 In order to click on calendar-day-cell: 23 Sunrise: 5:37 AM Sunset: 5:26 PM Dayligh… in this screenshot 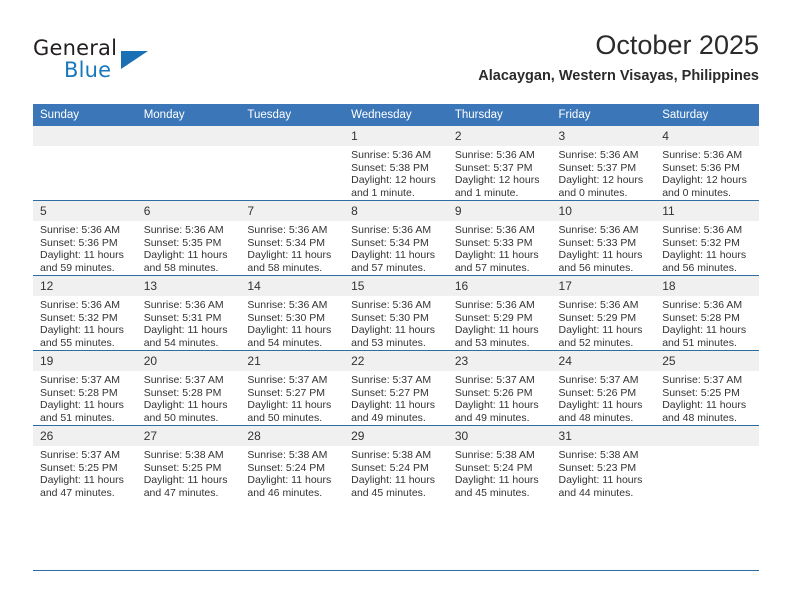, I will do `click(499, 388)`.